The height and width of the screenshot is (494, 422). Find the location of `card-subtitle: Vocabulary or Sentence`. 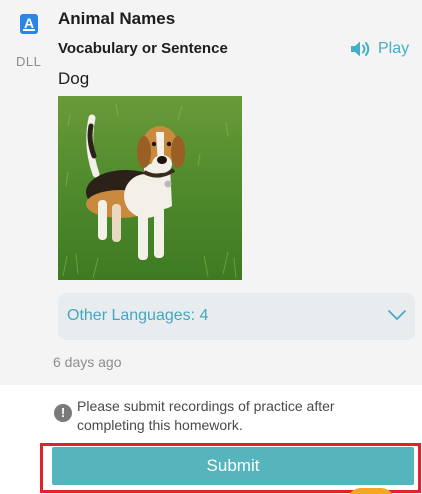

card-subtitle: Vocabulary or Sentence is located at coordinates (143, 48).